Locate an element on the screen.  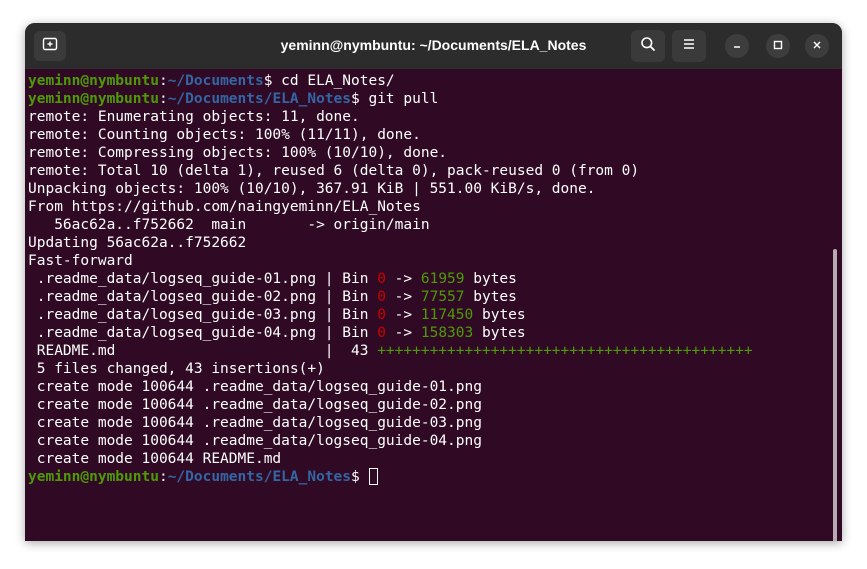
terminal-text: Fast-forward is located at coordinates (80, 261).